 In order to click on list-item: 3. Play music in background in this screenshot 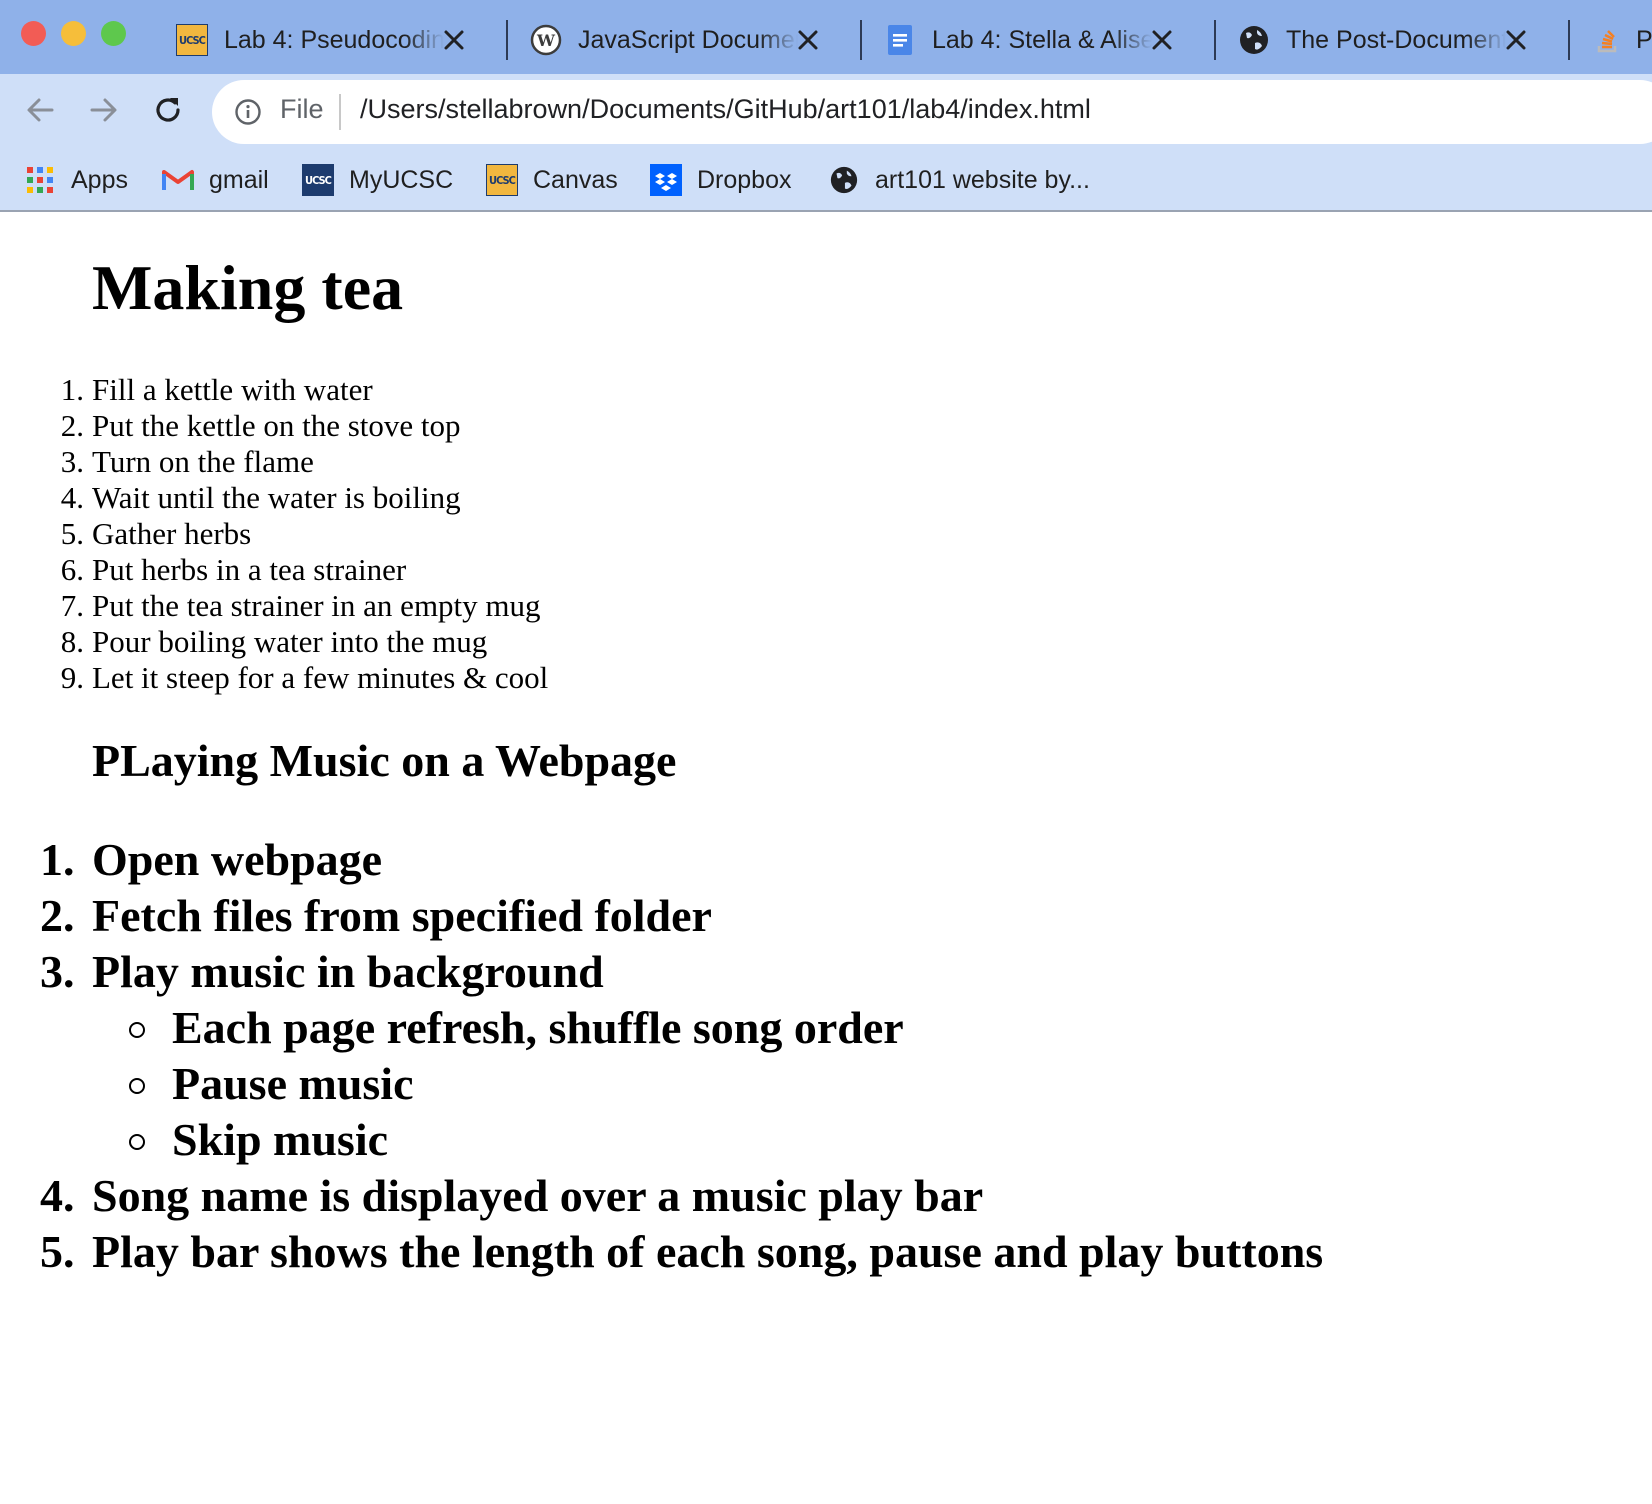, I will do `click(322, 971)`.